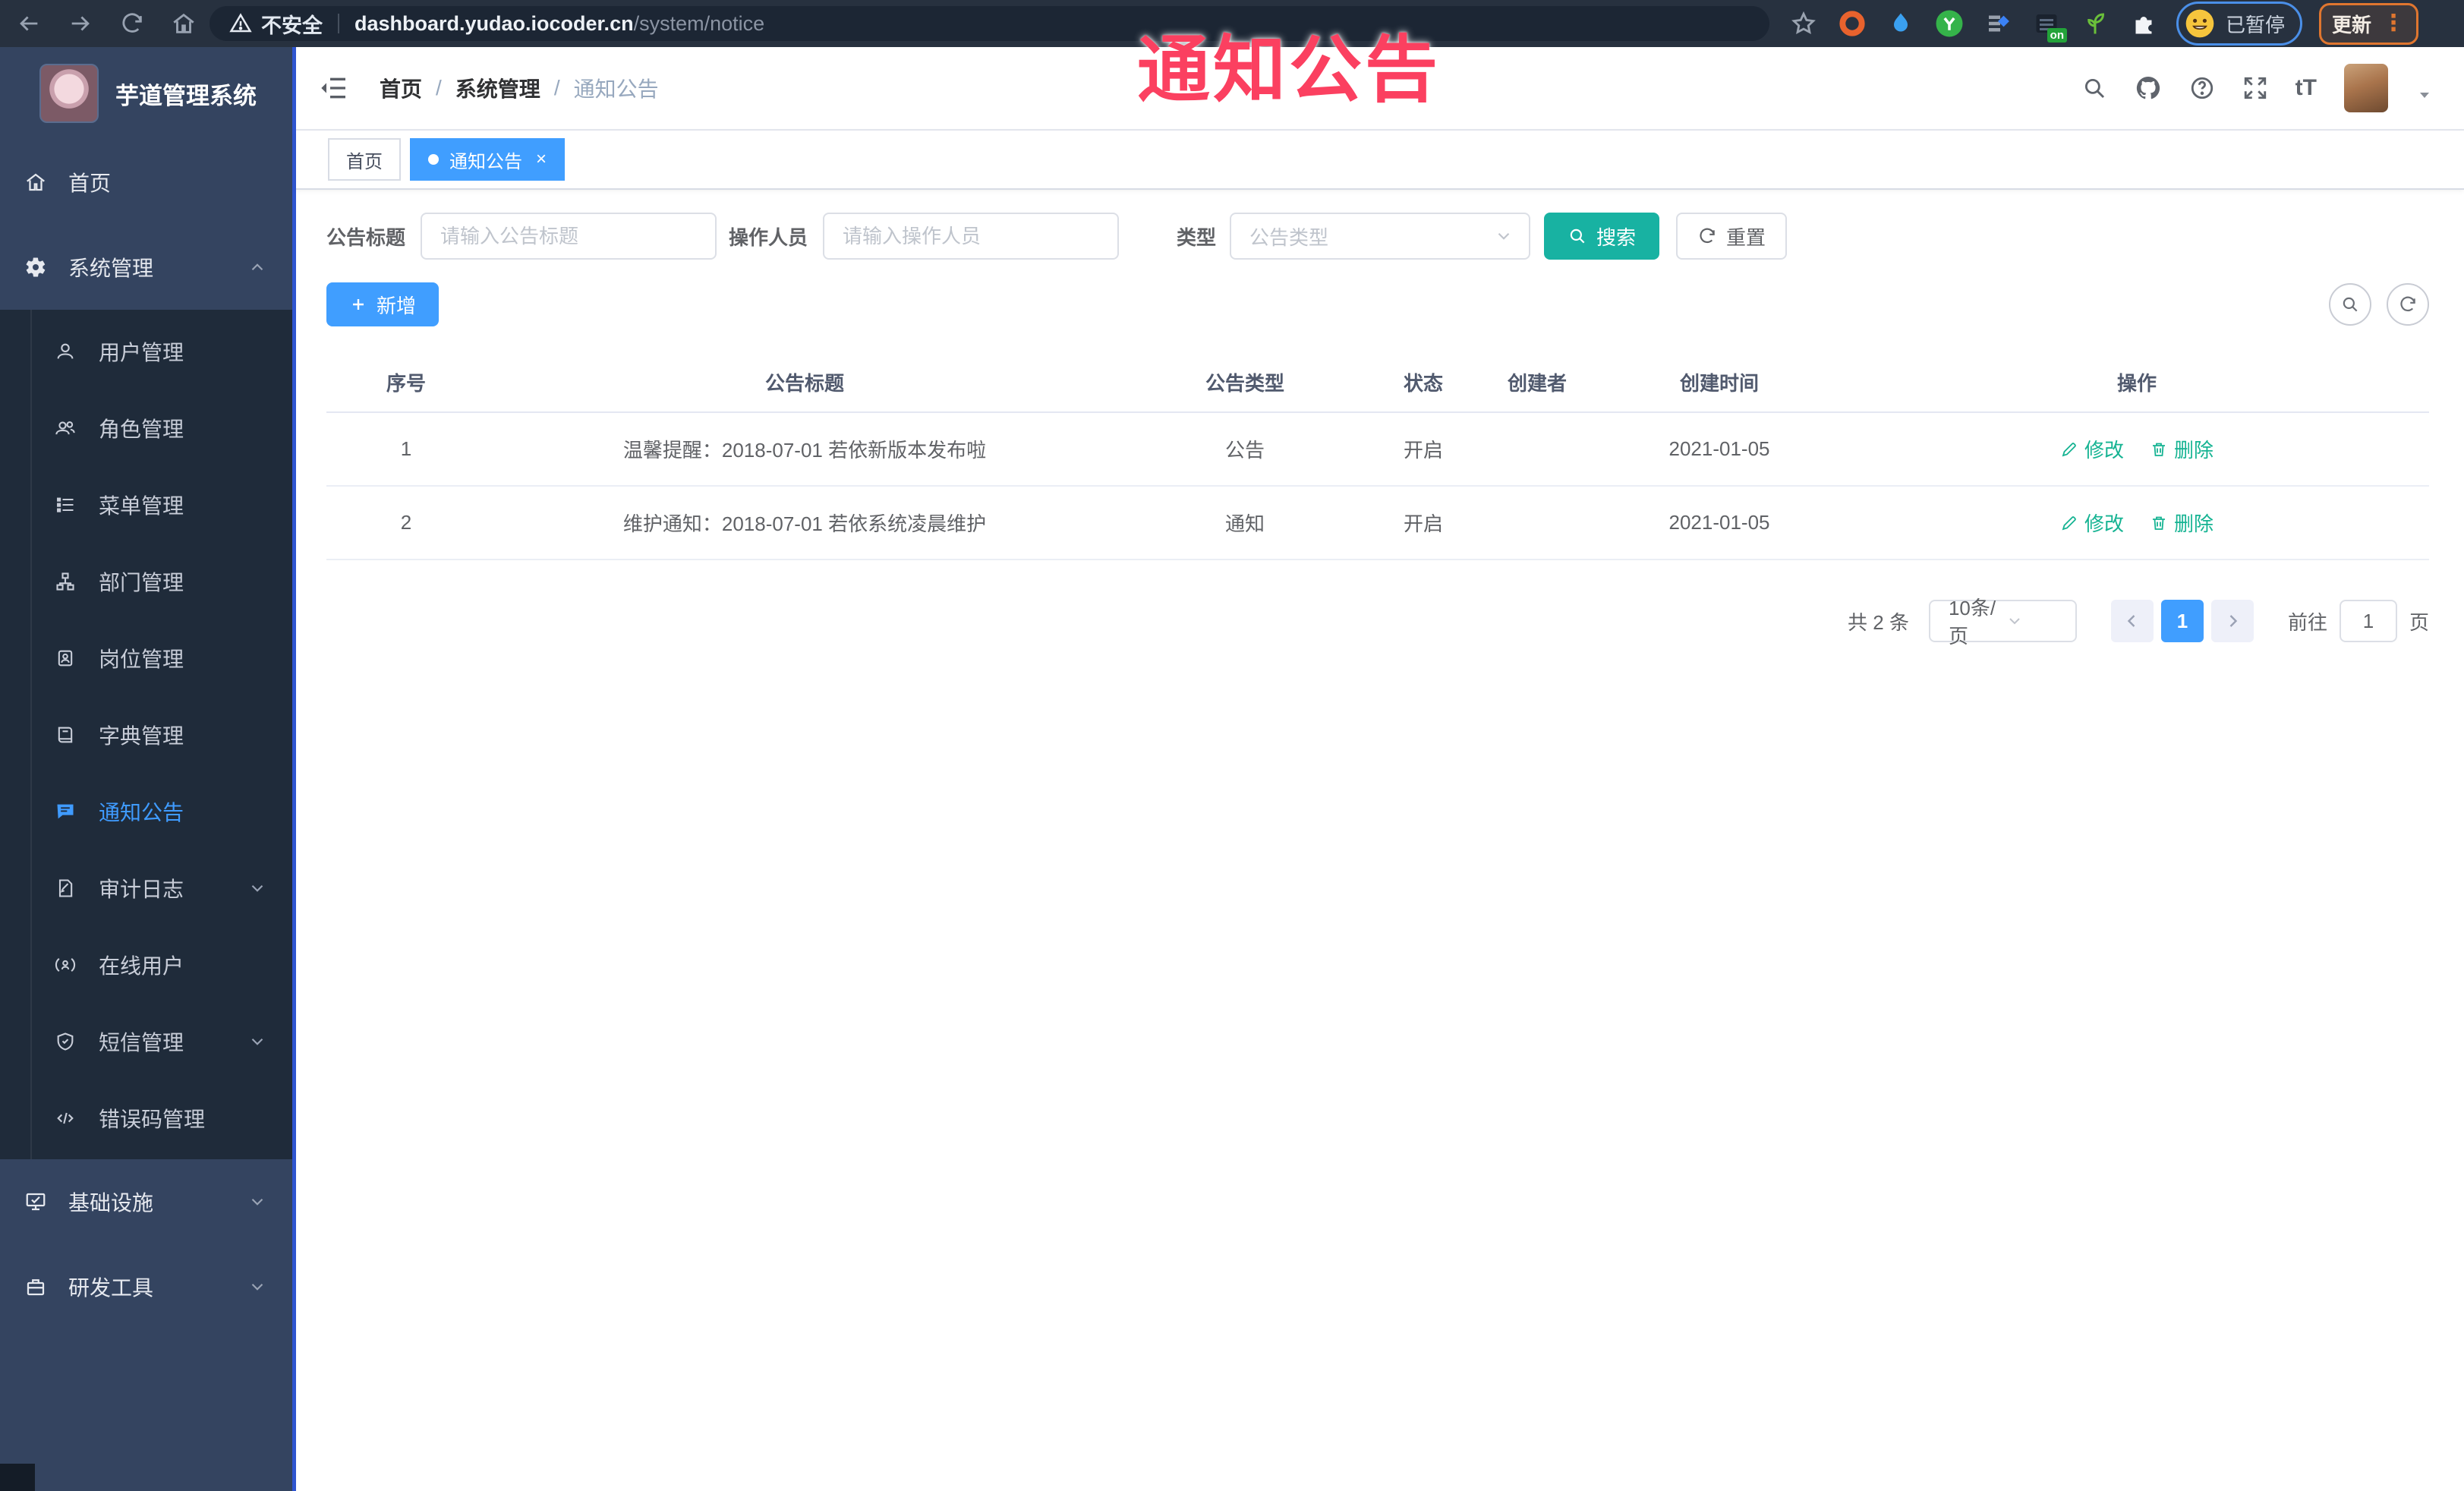 This screenshot has width=2464, height=1491. Describe the element at coordinates (365, 159) in the screenshot. I see `tab-home: 首页` at that location.